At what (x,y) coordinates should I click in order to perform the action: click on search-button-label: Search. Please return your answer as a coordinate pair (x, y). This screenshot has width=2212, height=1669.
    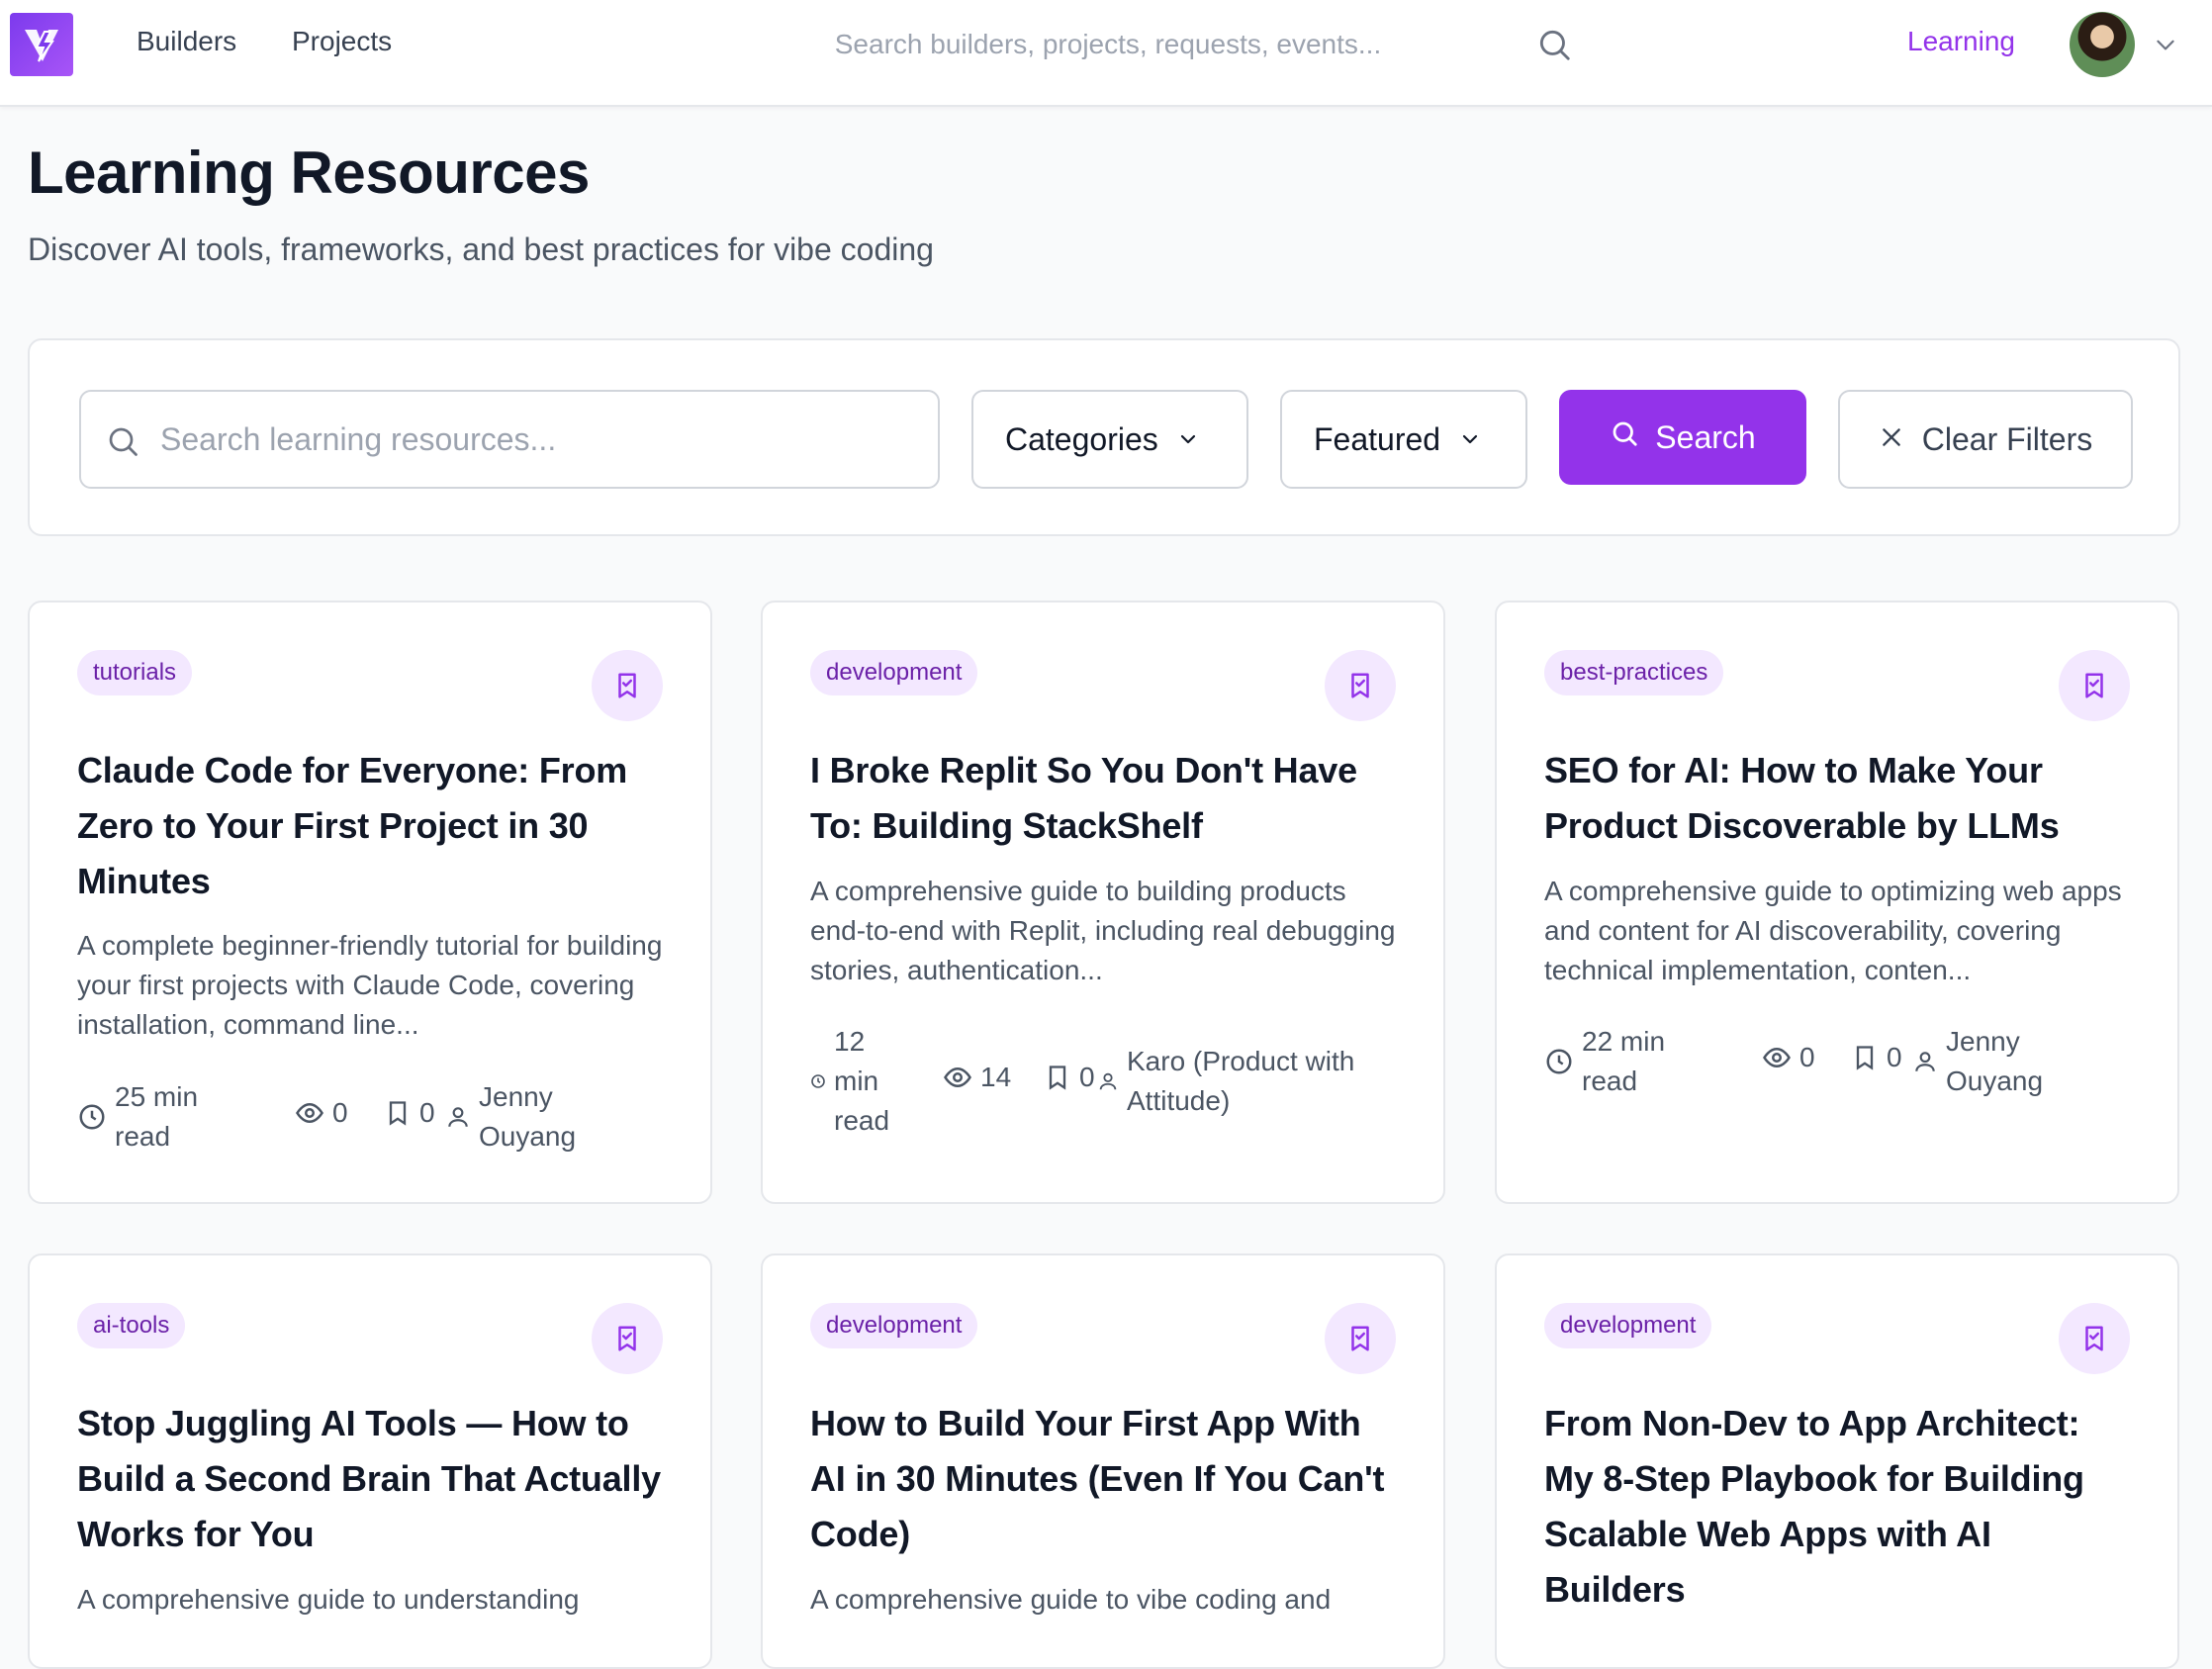
    Looking at the image, I should click on (1705, 437).